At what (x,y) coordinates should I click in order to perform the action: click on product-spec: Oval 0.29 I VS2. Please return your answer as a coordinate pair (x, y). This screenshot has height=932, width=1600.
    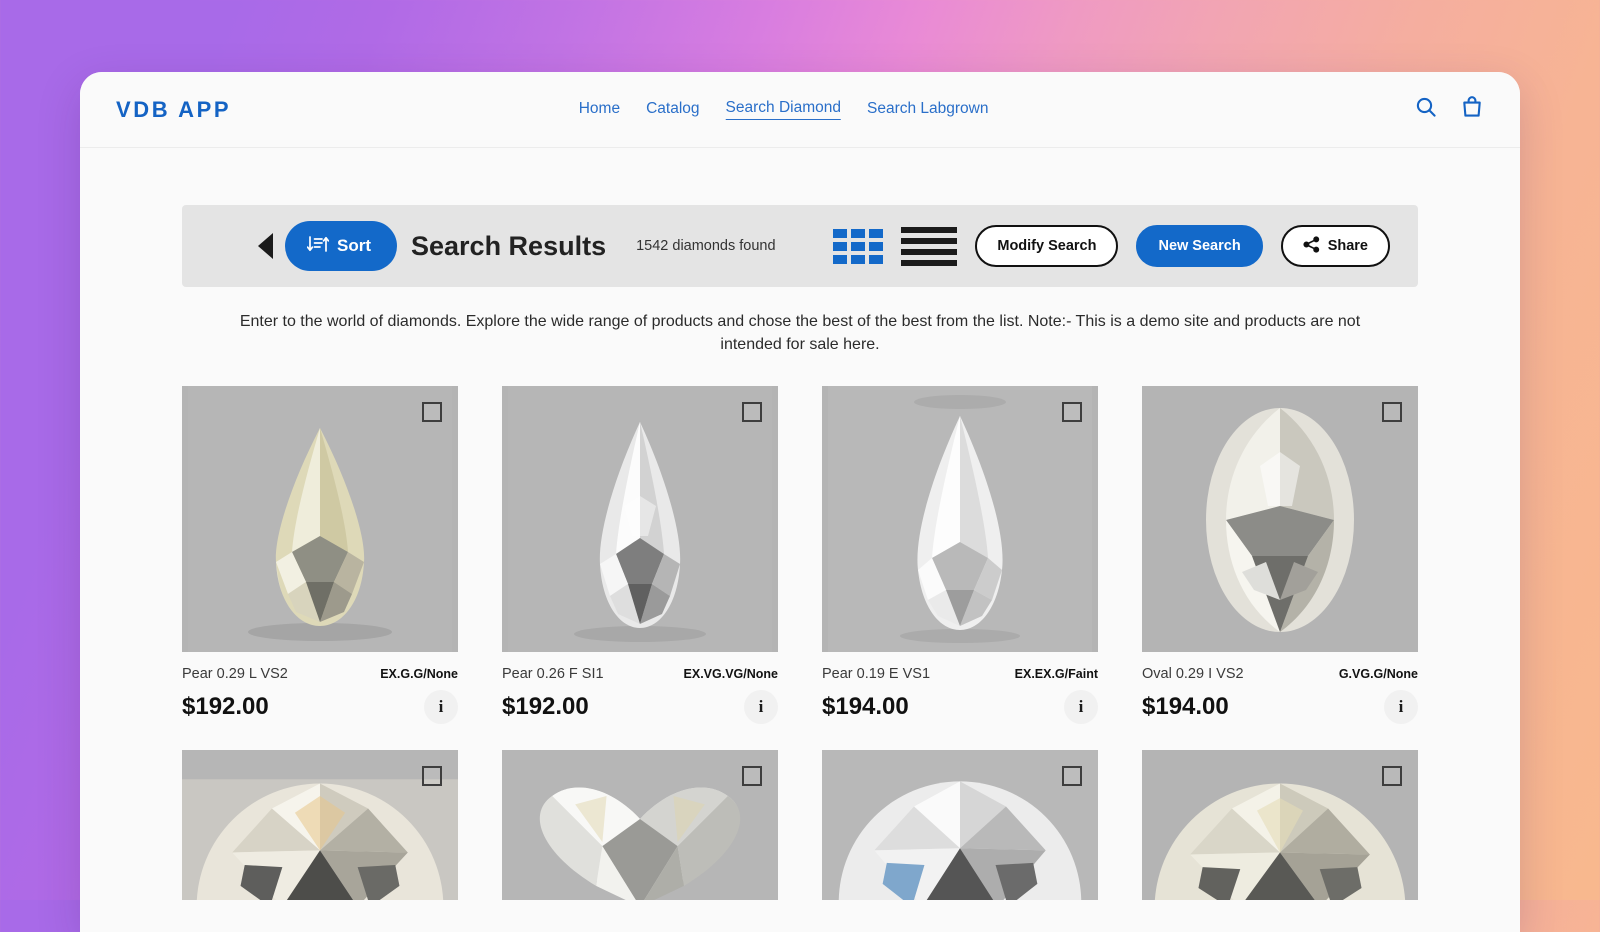
    Looking at the image, I should click on (1193, 674).